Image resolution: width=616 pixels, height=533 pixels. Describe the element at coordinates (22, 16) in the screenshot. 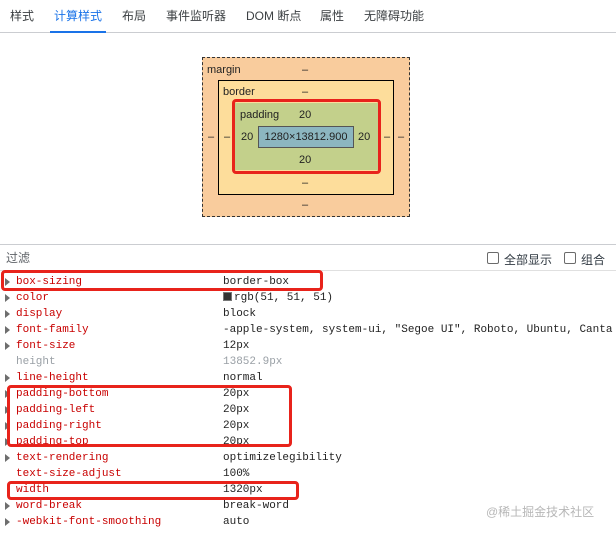

I see `tab-styles: 样式` at that location.